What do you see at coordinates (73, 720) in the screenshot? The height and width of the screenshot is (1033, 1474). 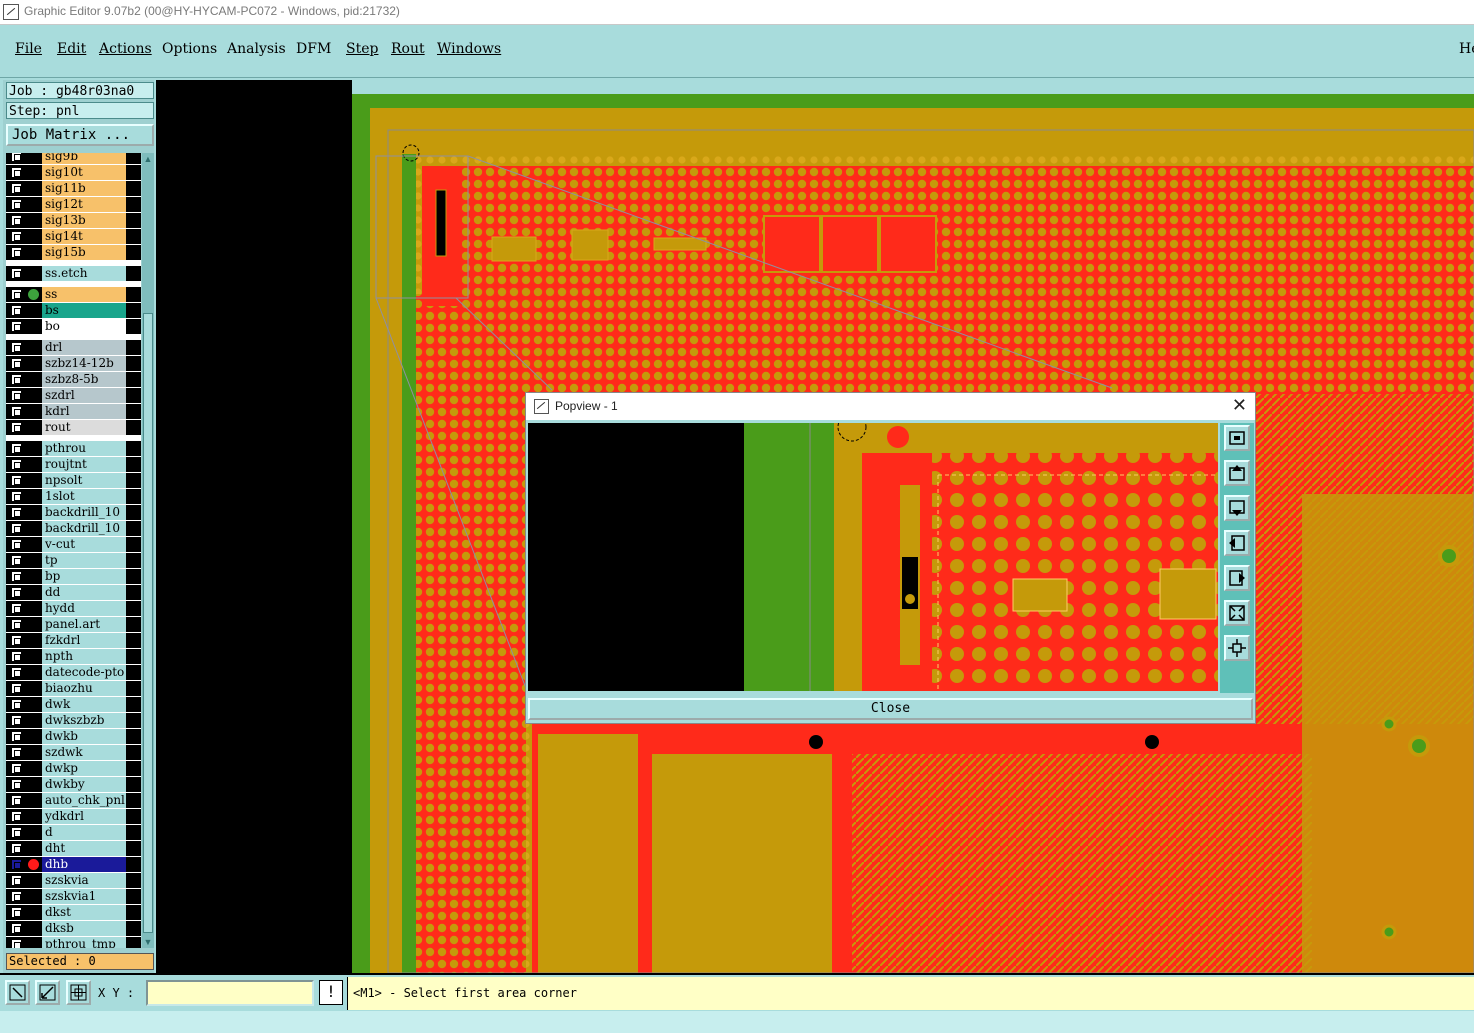 I see `layer-row: dwkszbzb` at bounding box center [73, 720].